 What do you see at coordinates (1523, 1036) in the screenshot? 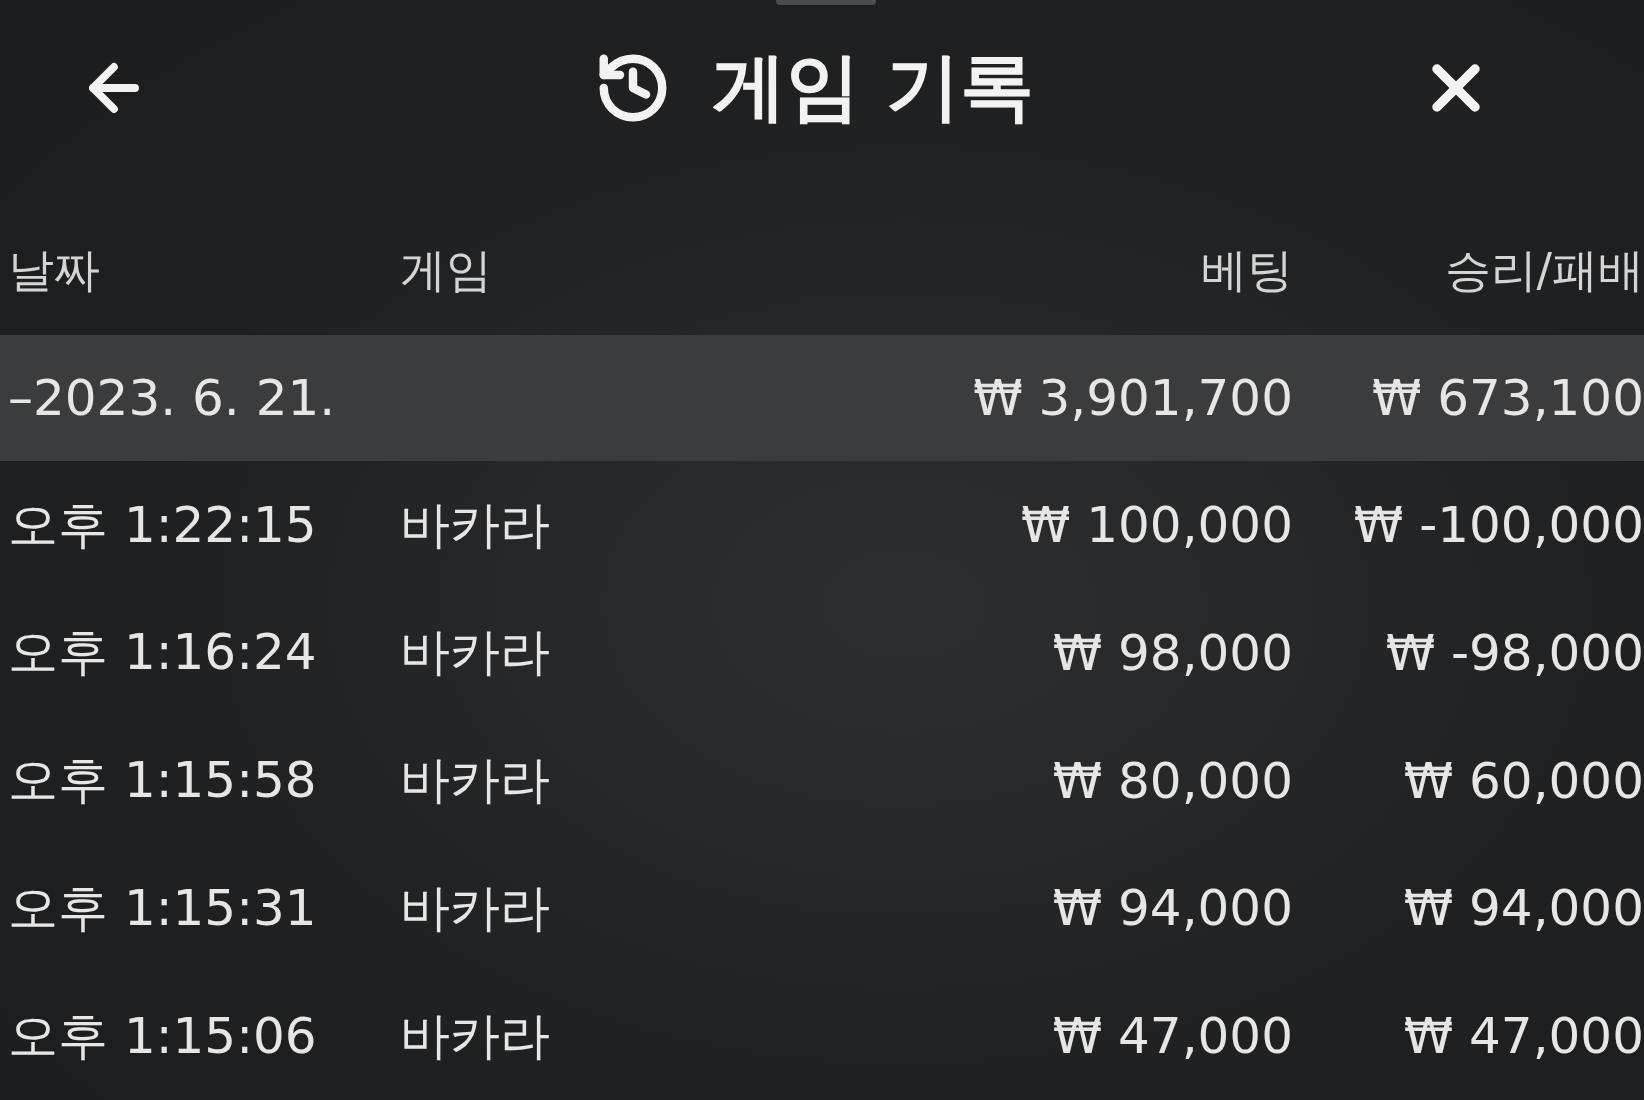
I see `result-cell-text: ₩ 47,000` at bounding box center [1523, 1036].